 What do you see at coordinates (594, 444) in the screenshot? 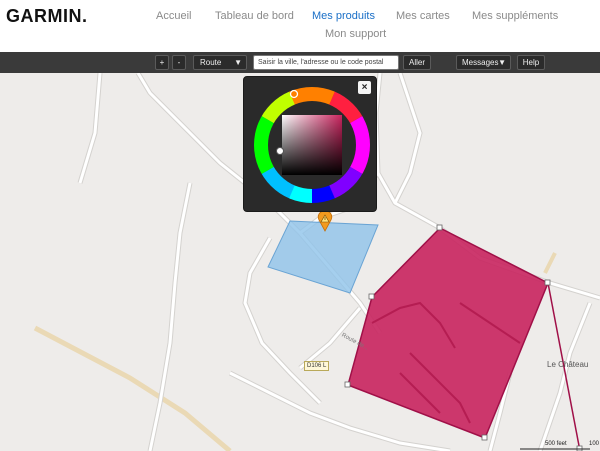
I see `scale-partial-label: 100` at bounding box center [594, 444].